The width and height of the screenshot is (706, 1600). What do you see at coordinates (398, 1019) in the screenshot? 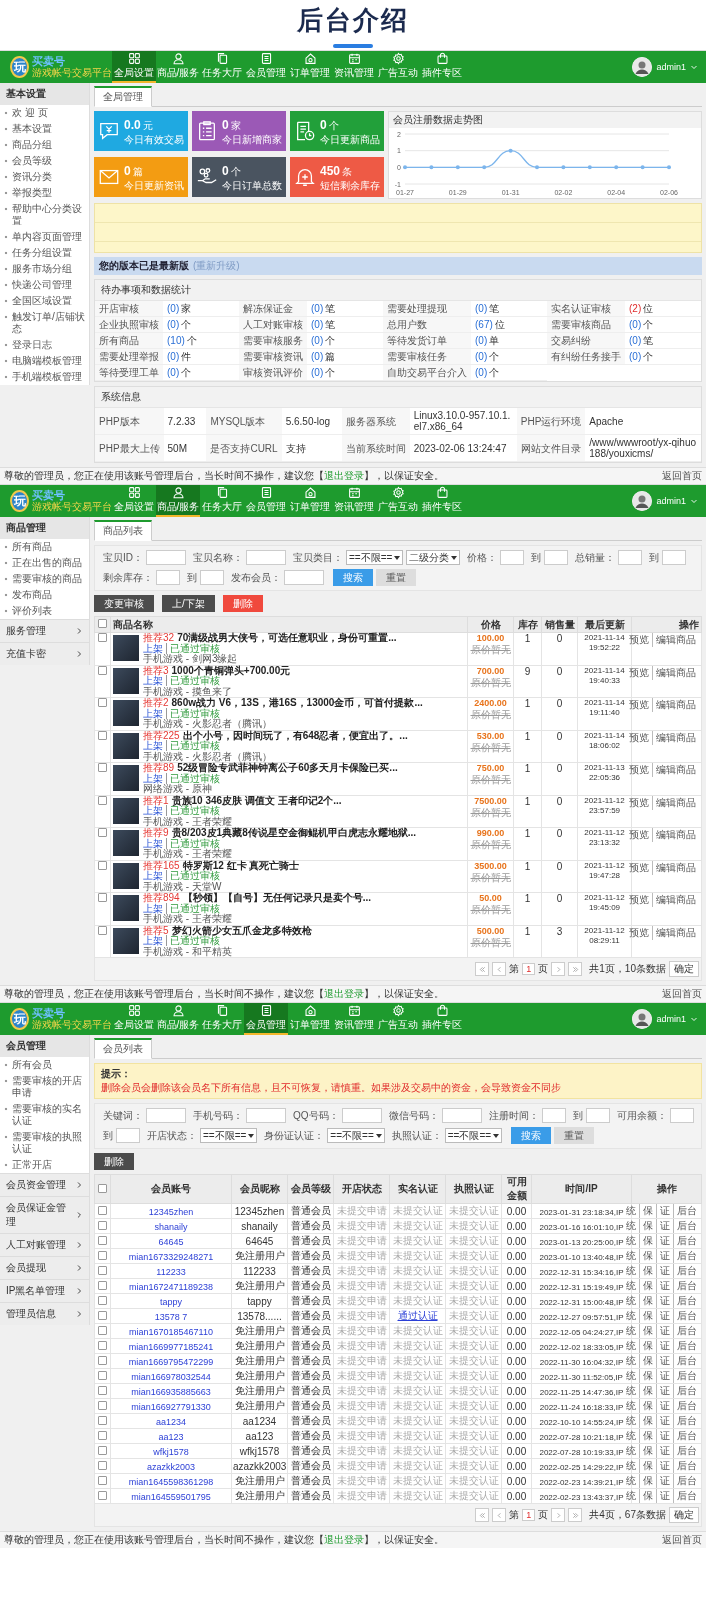
I see `nav-tab: 广告互动` at bounding box center [398, 1019].